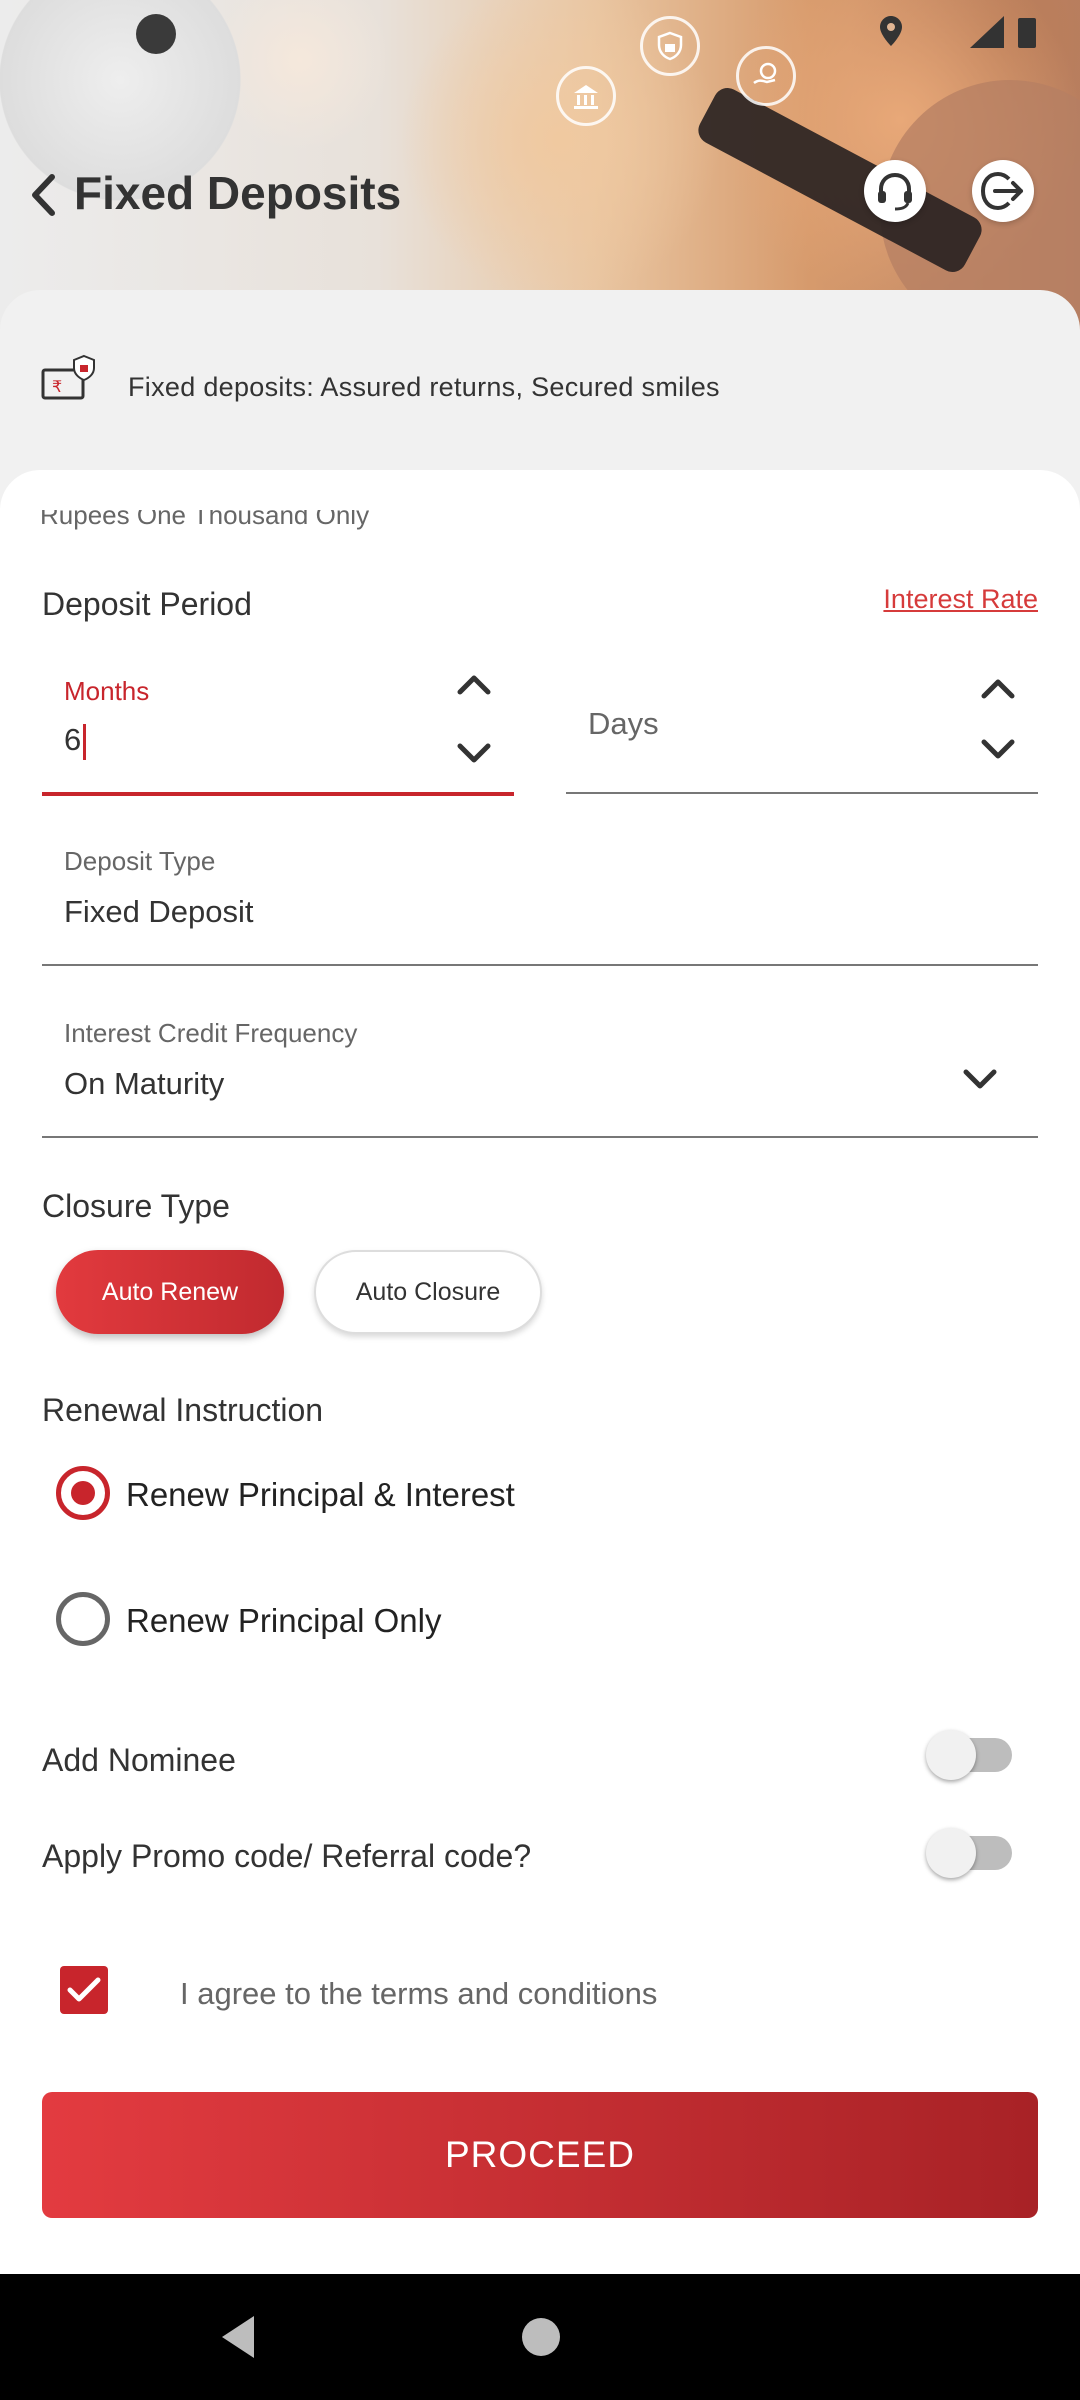  What do you see at coordinates (83, 1619) in the screenshot?
I see `renew-principal-only-radio` at bounding box center [83, 1619].